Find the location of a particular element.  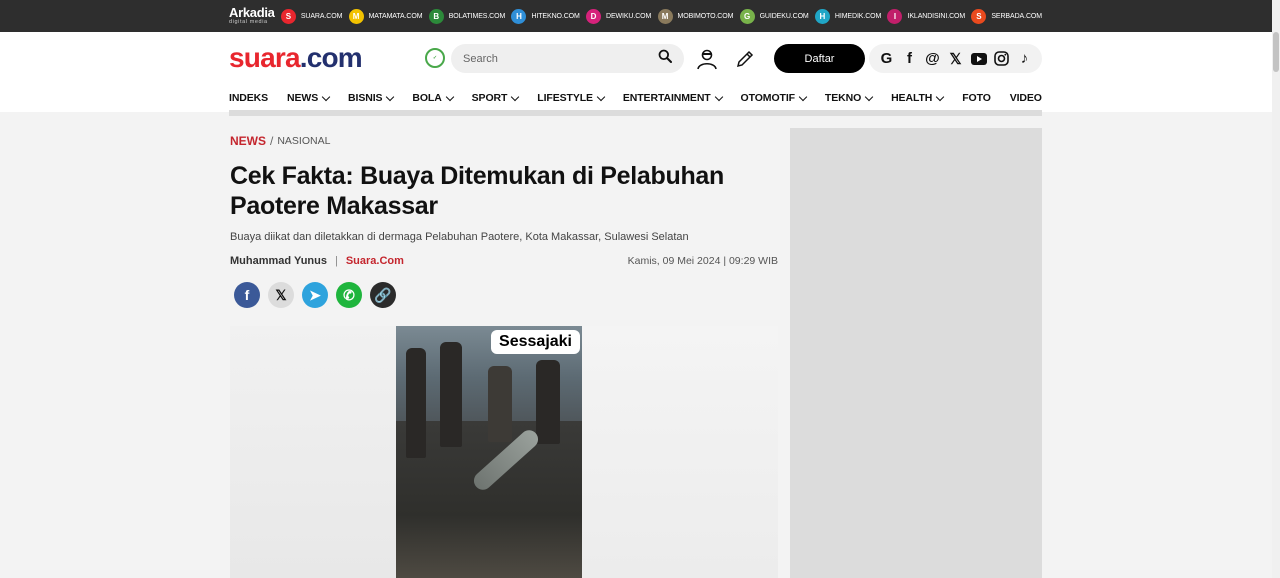

nav-item-bola: BOLA is located at coordinates (433, 98).